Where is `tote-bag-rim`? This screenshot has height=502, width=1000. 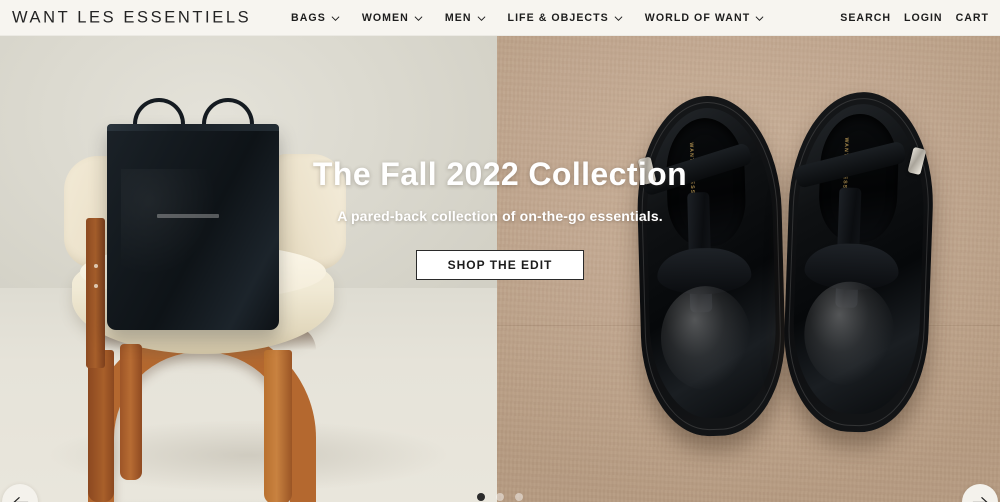 tote-bag-rim is located at coordinates (193, 127).